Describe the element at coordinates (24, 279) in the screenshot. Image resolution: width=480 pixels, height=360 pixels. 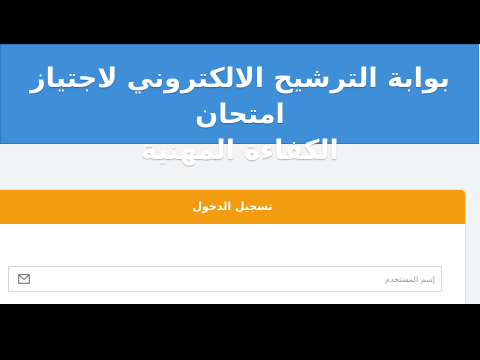
I see `envelope-icon` at that location.